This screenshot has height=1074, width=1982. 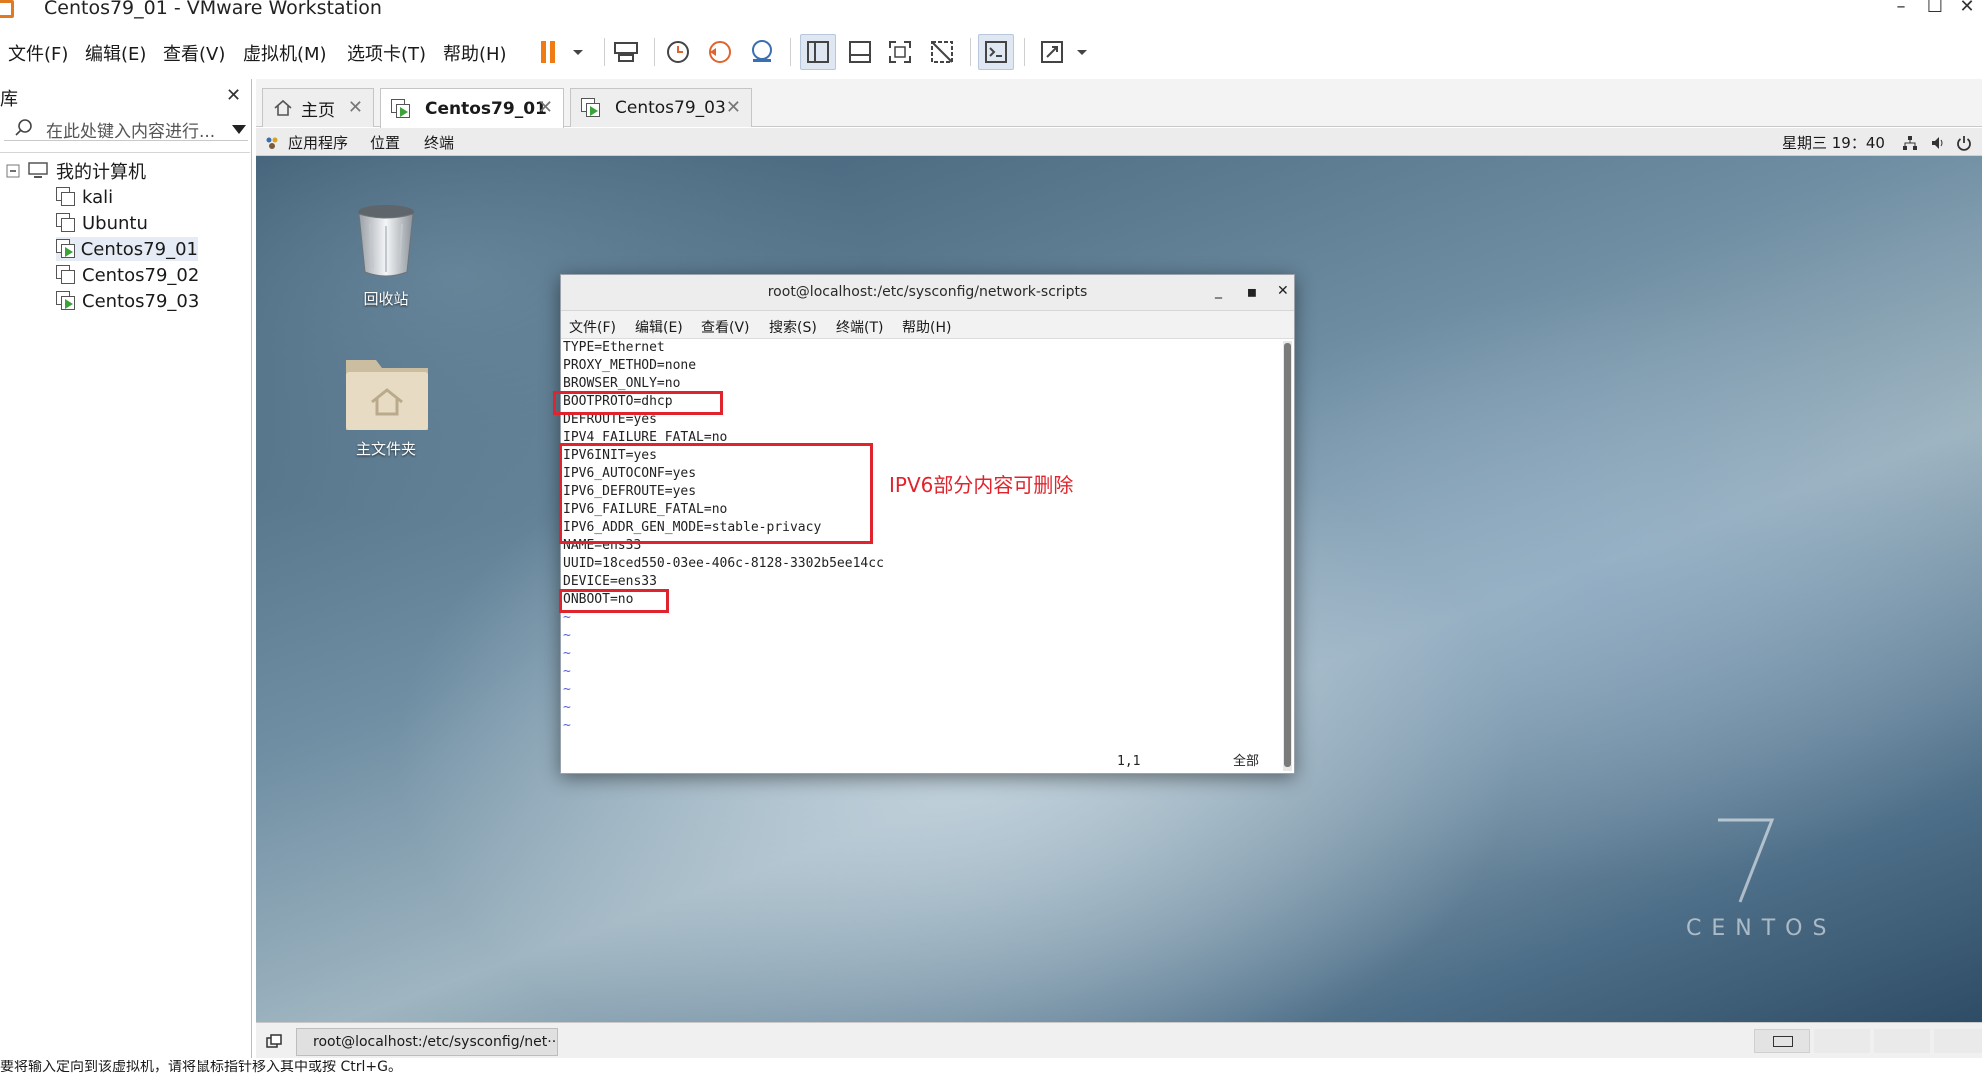 I want to click on scrollbar-thumb, so click(x=1287, y=555).